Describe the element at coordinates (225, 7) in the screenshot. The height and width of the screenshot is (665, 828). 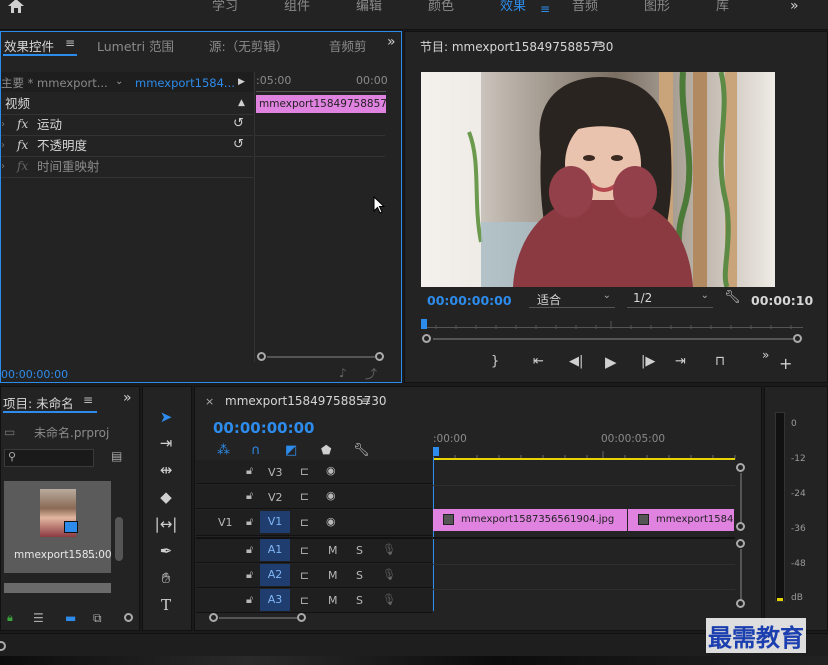
I see `workspace-learn: 学习` at that location.